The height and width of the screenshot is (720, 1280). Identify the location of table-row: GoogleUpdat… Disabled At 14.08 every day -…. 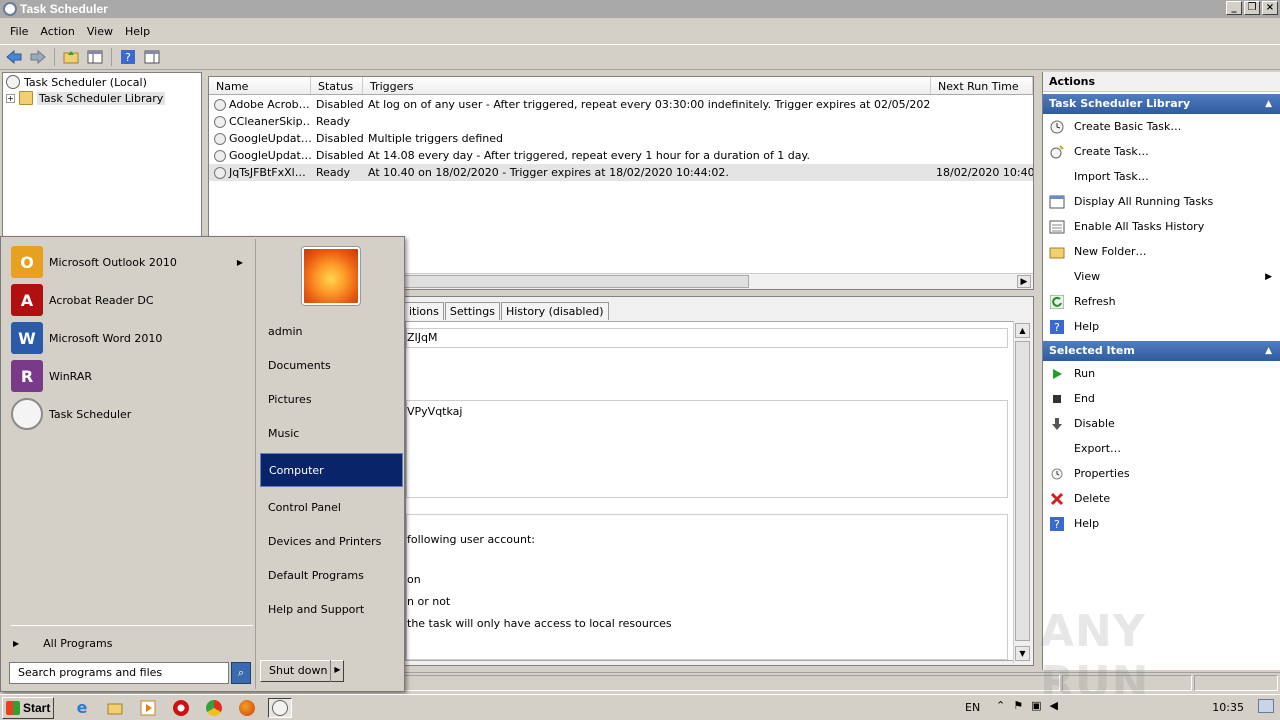
(621, 155).